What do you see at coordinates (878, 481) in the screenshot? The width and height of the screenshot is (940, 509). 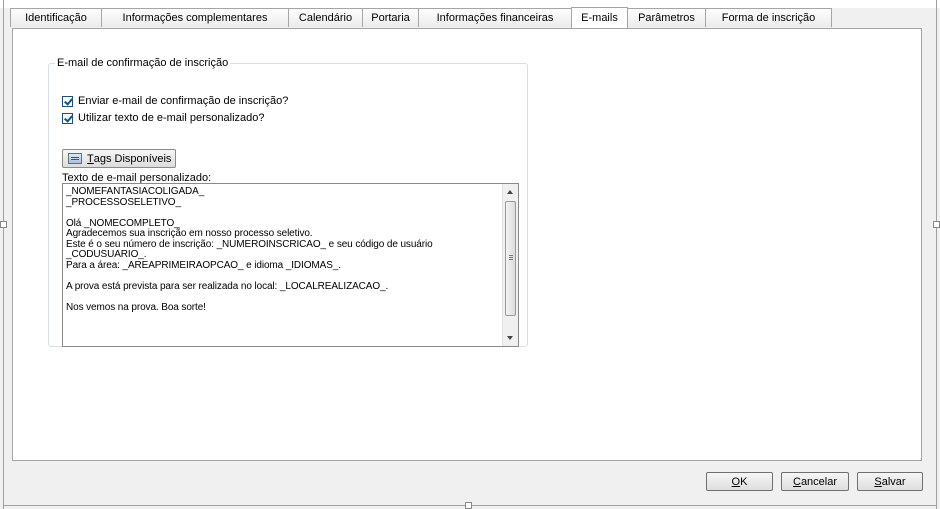 I see `save-accel: S` at bounding box center [878, 481].